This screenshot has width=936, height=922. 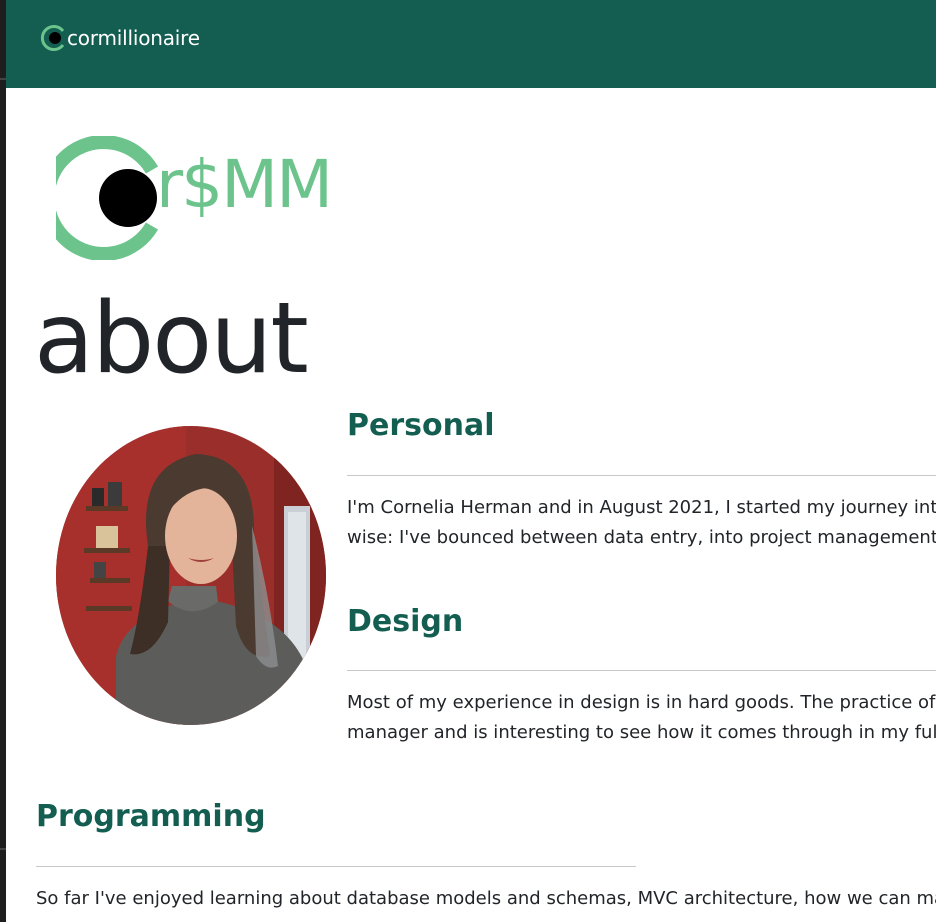 I want to click on brand-name: cormillionaire, so click(x=133, y=38).